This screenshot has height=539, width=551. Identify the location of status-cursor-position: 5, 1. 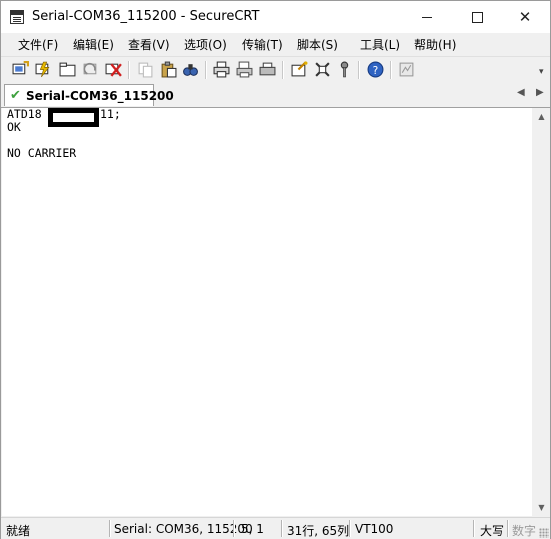
(252, 529).